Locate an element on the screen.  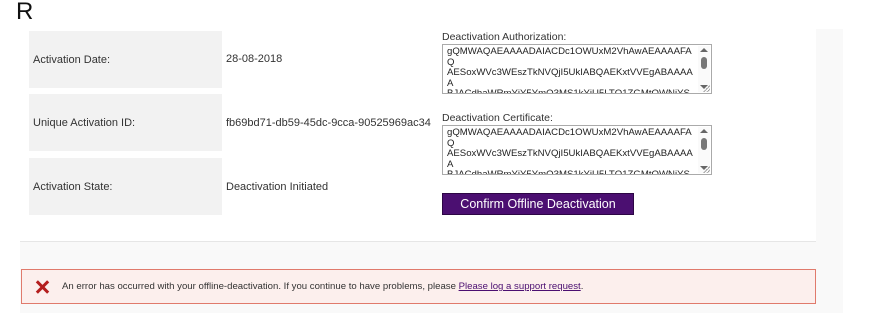
close-x-icon is located at coordinates (42, 287).